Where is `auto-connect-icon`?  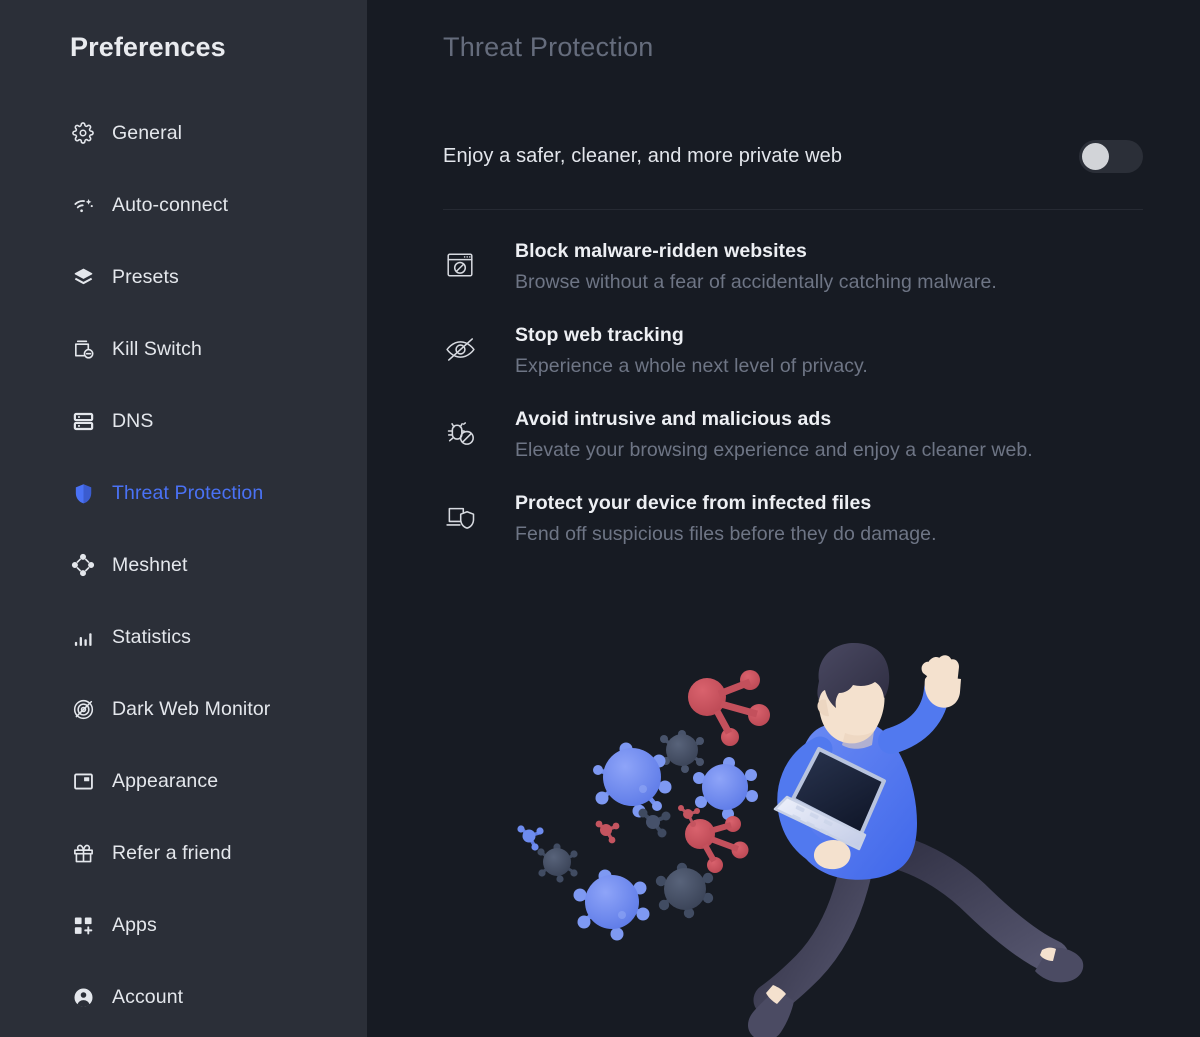 auto-connect-icon is located at coordinates (83, 205).